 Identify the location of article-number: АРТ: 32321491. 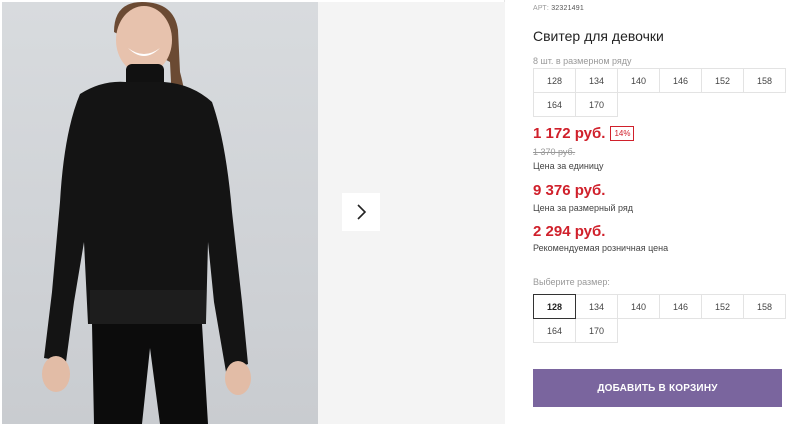
(558, 8).